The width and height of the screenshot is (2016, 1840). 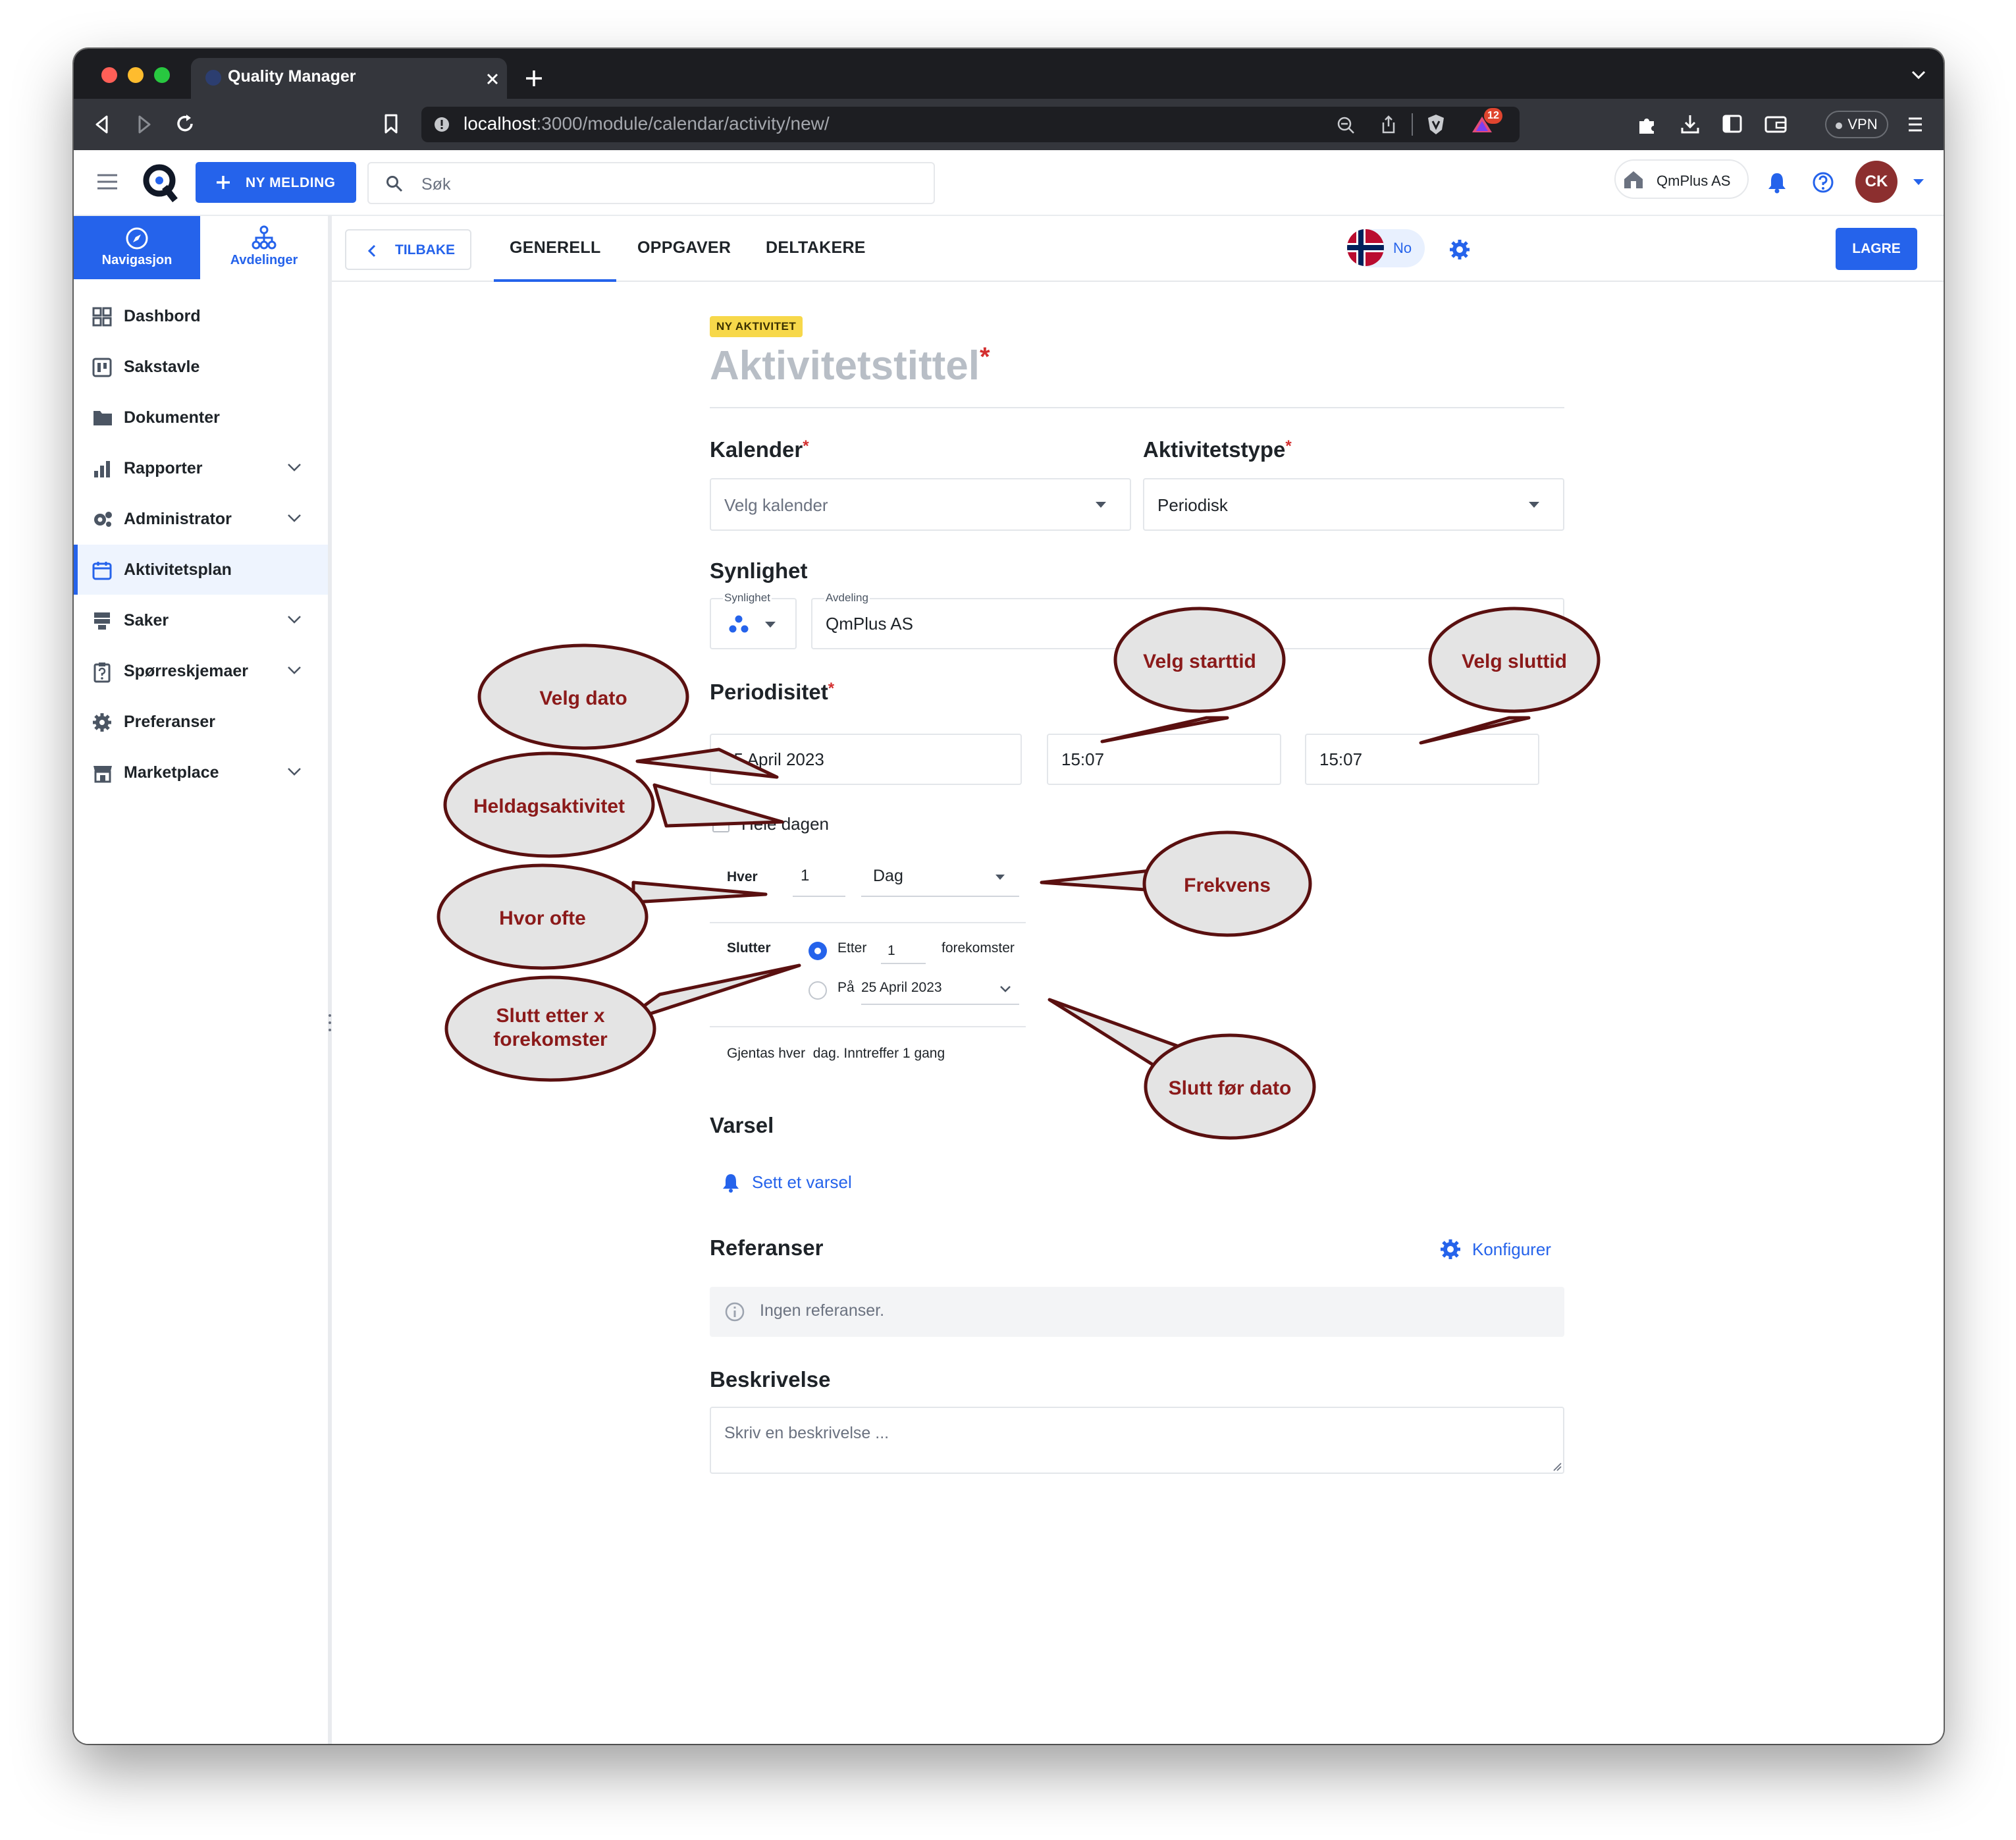 What do you see at coordinates (1475, 730) in the screenshot?
I see `callout-velg-sluttid-tail` at bounding box center [1475, 730].